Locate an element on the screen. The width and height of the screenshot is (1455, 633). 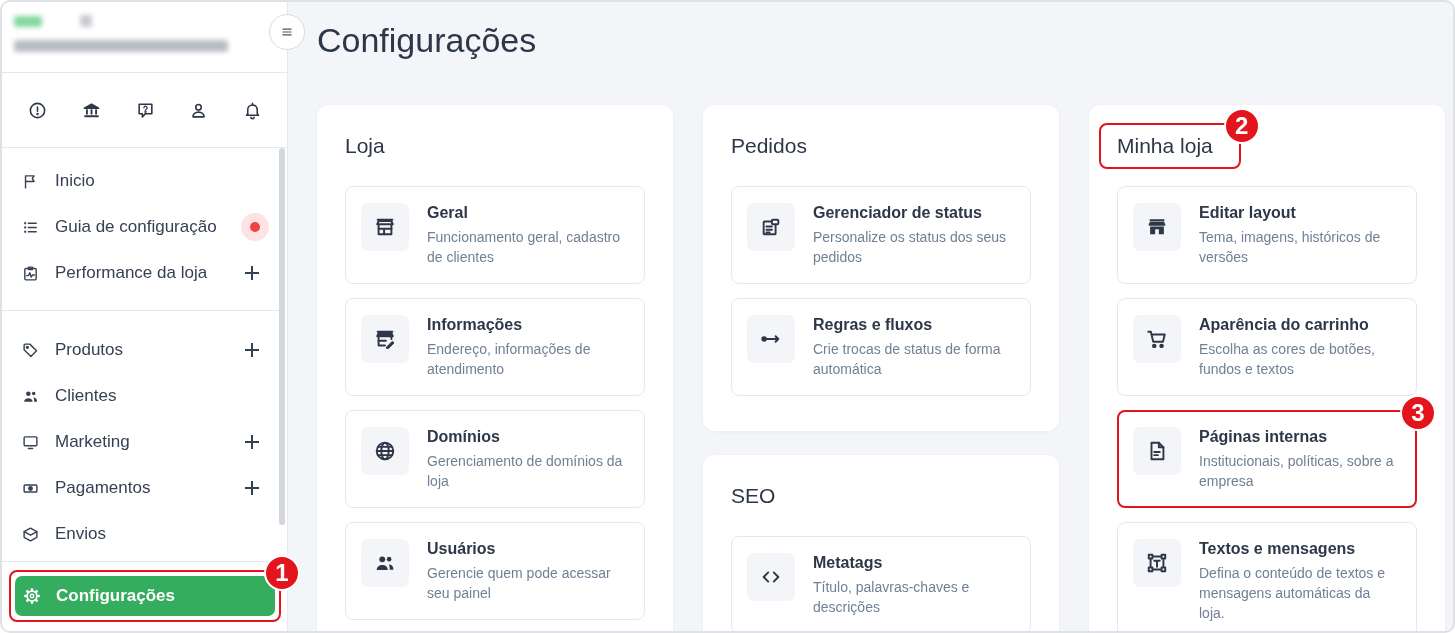
page-title: Configurações is located at coordinates (427, 40).